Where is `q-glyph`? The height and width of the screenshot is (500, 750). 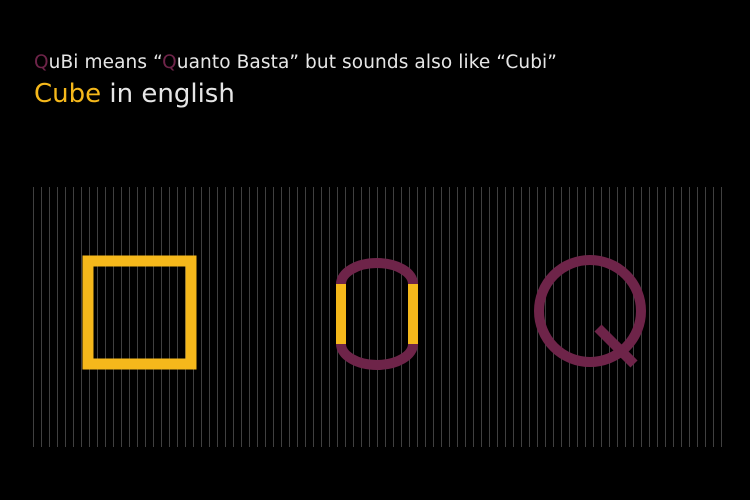 q-glyph is located at coordinates (590, 312).